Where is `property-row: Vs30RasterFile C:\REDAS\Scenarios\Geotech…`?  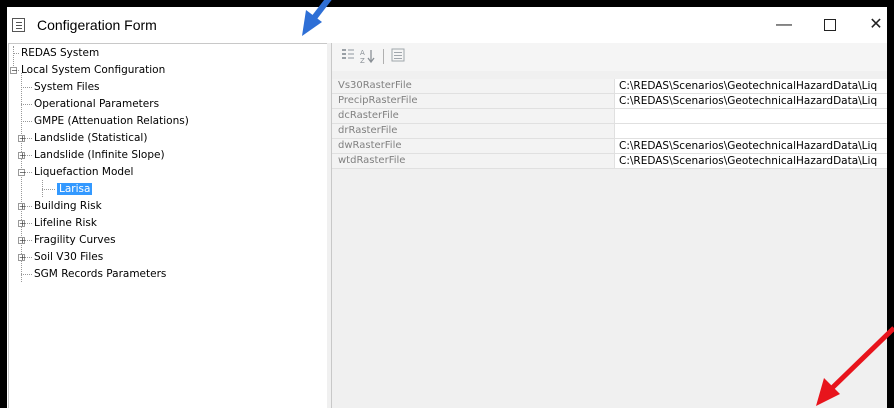 property-row: Vs30RasterFile C:\REDAS\Scenarios\Geotech… is located at coordinates (609, 86).